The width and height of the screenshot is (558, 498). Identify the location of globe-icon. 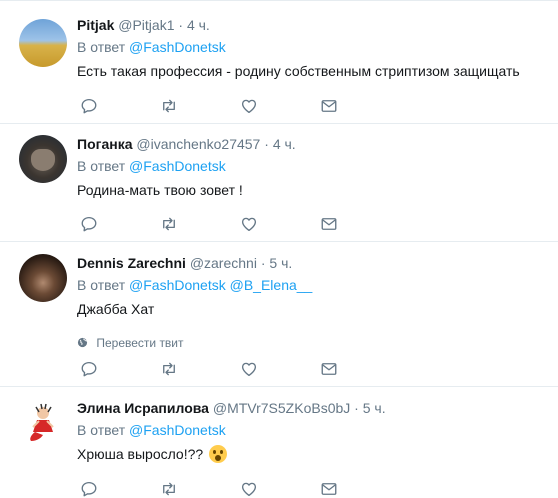
(82, 342).